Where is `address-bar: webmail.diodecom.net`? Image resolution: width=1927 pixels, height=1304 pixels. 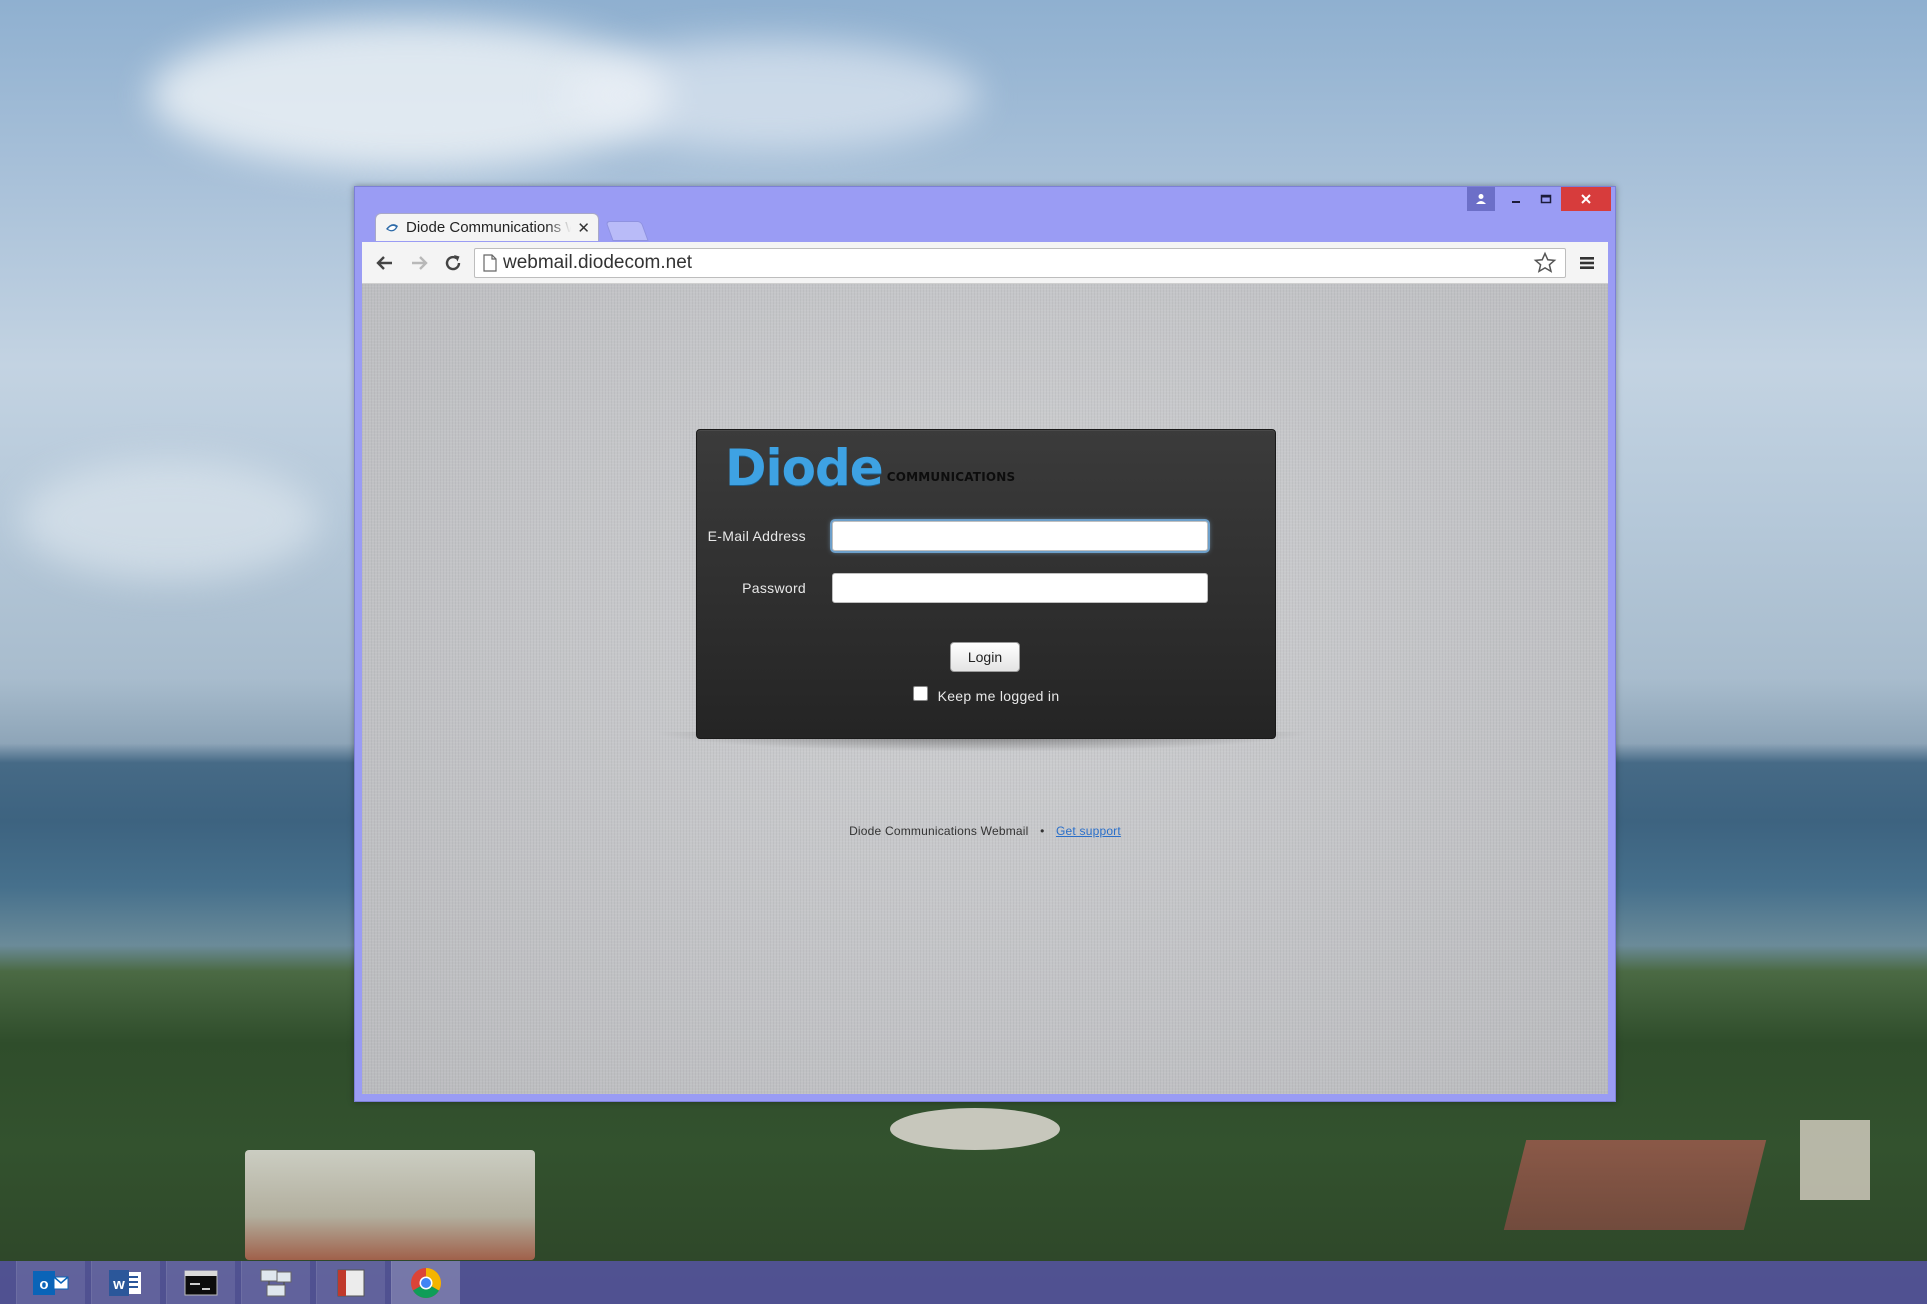 address-bar: webmail.diodecom.net is located at coordinates (1020, 262).